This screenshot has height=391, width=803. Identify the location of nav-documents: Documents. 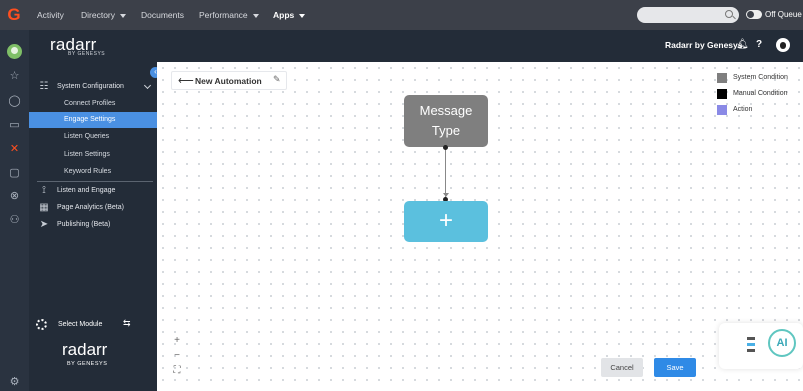
(162, 15).